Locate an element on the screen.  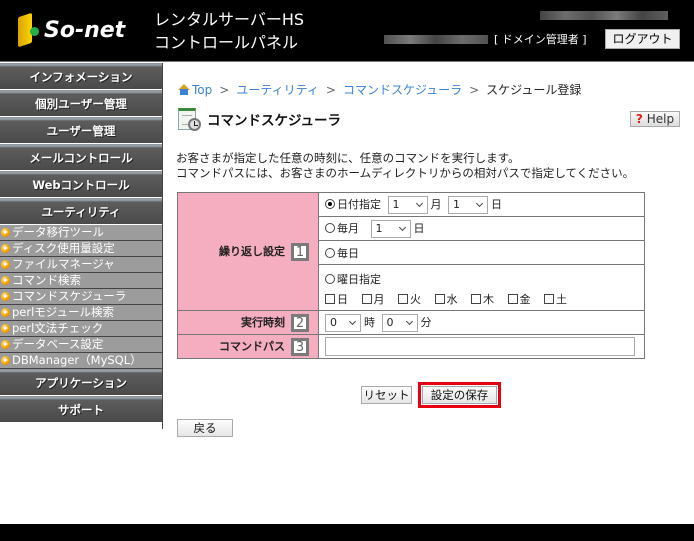
weekday-option-radio is located at coordinates (330, 278).